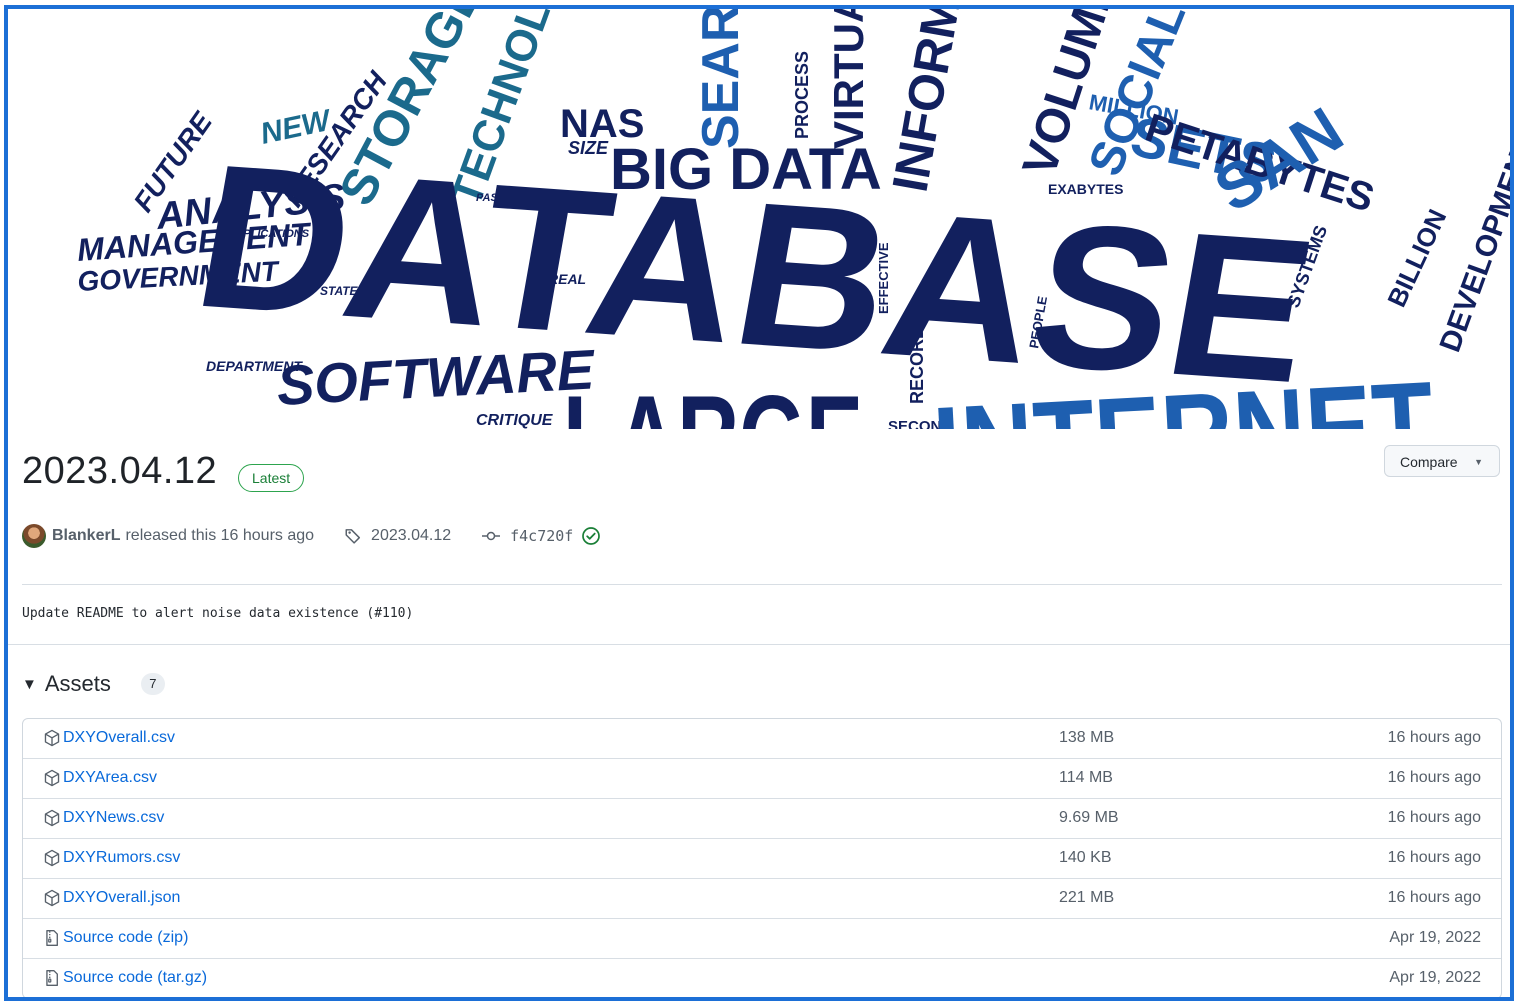 The width and height of the screenshot is (1518, 1002). Describe the element at coordinates (77, 683) in the screenshot. I see `assets-title: Assets` at that location.